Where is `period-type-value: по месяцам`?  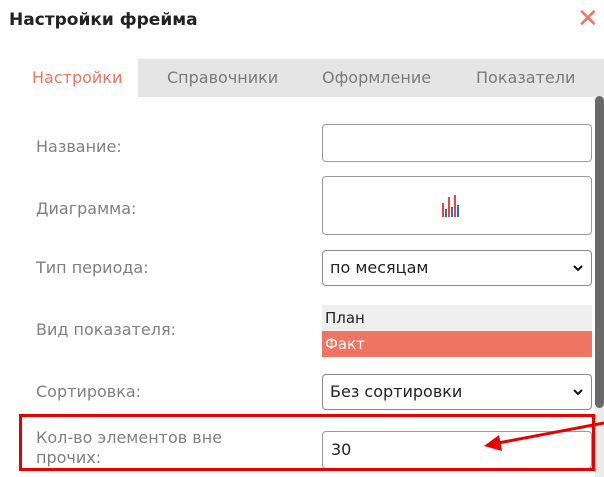
period-type-value: по месяцам is located at coordinates (379, 267).